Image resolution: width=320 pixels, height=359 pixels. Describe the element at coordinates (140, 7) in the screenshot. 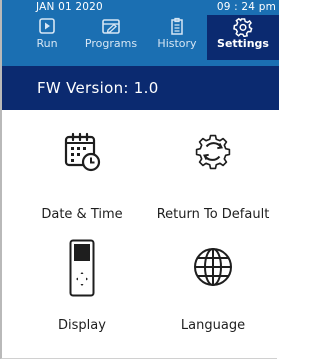

I see `status-bar: JAN 01 2020 09 : 24 pm` at that location.